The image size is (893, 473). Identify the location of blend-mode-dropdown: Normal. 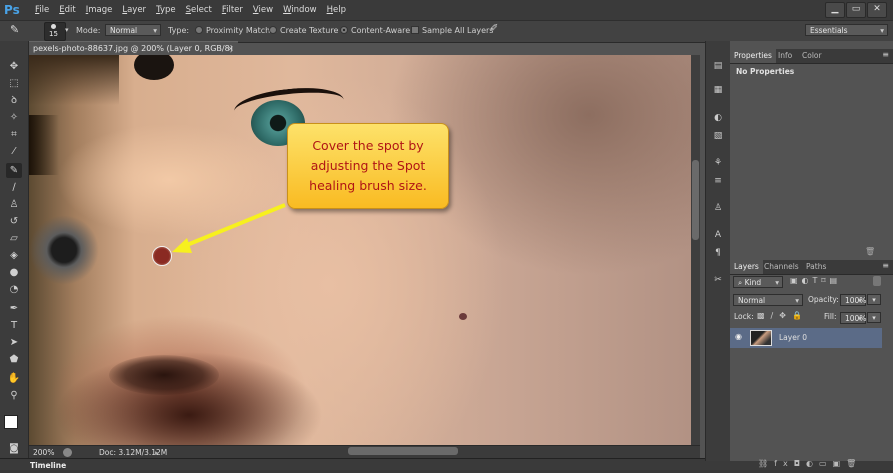
(768, 300).